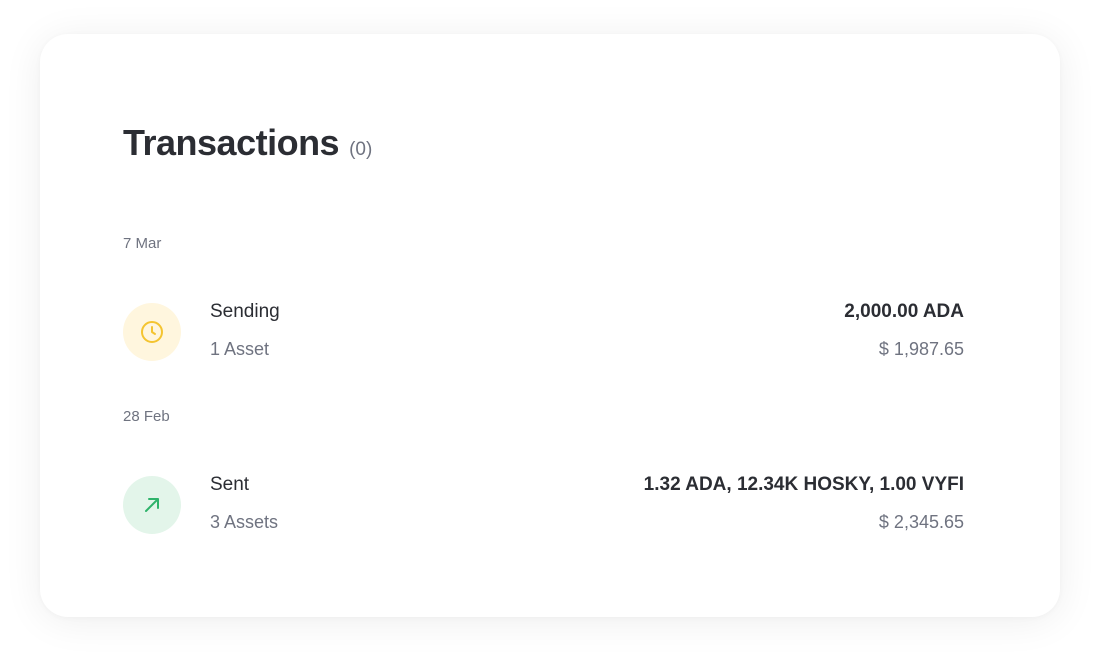 The width and height of the screenshot is (1100, 666). What do you see at coordinates (230, 484) in the screenshot?
I see `transaction-status: Sent` at bounding box center [230, 484].